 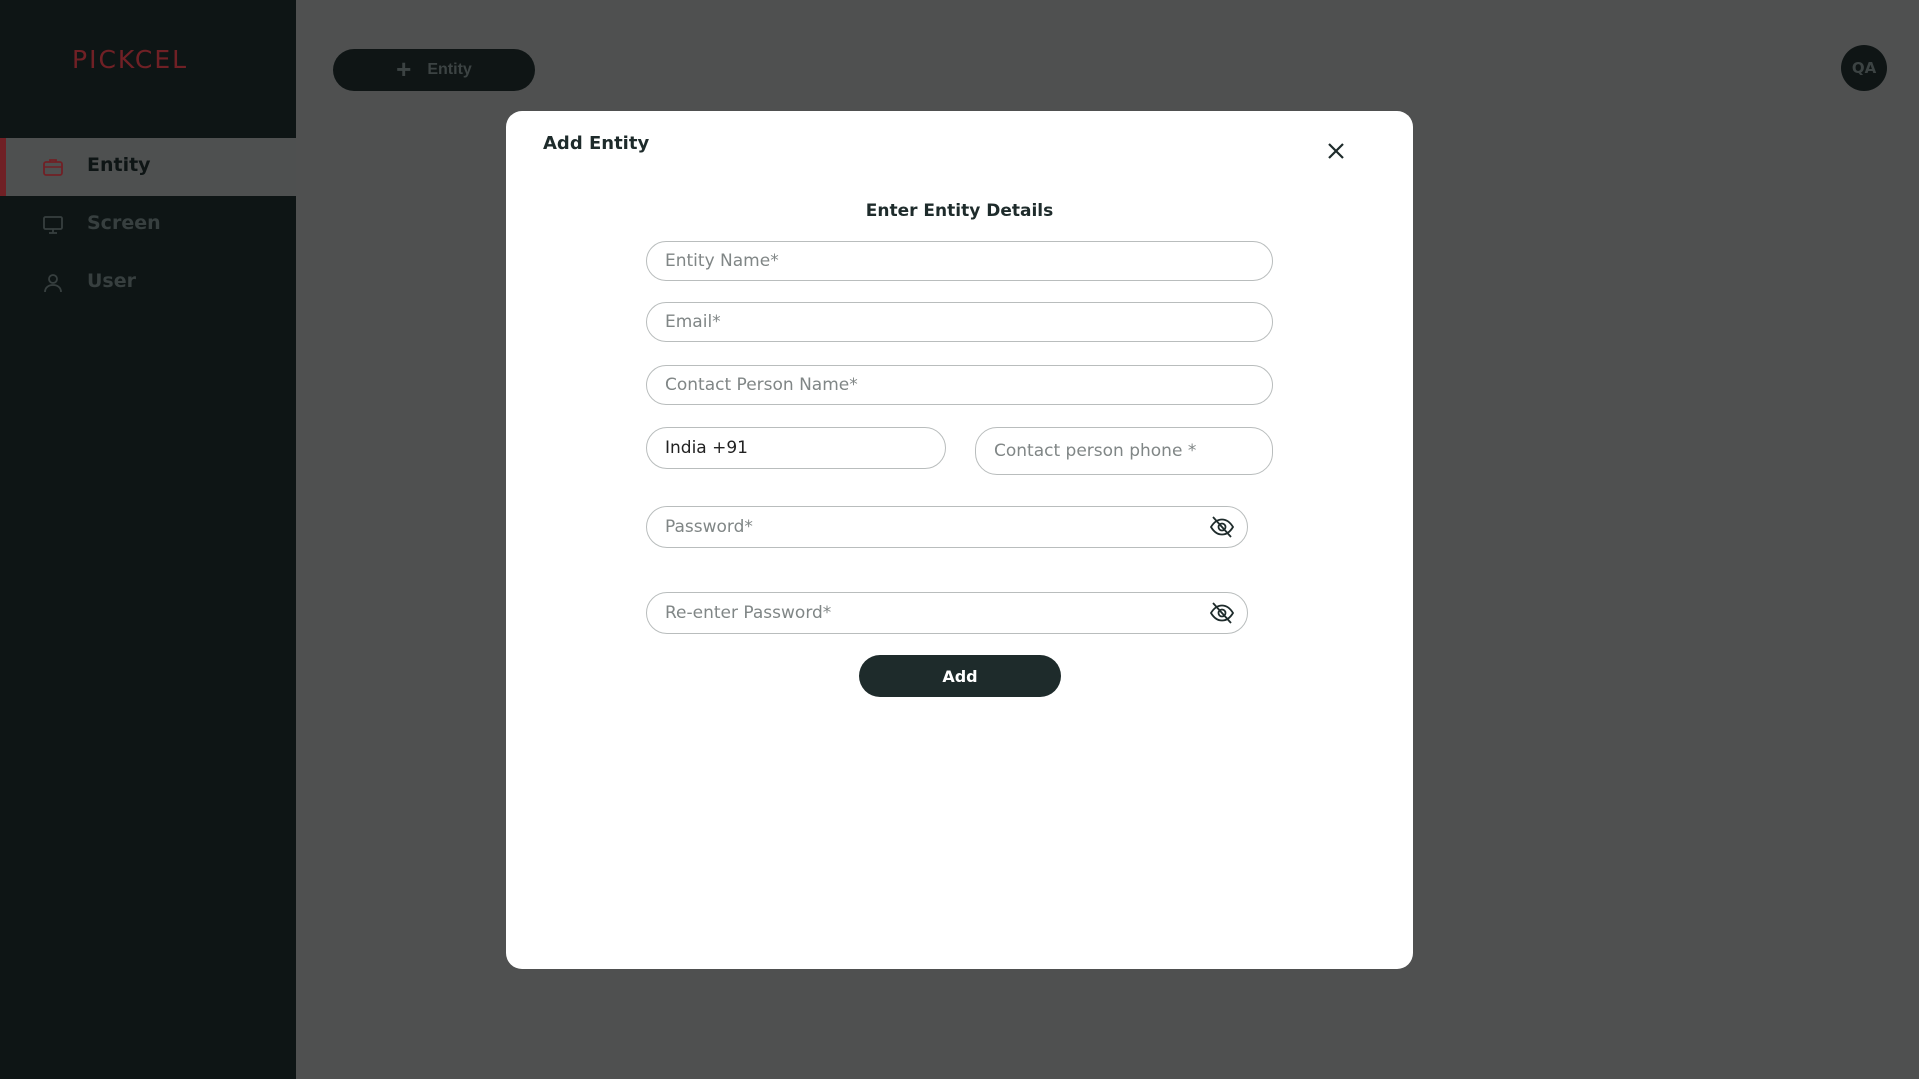 What do you see at coordinates (959, 385) in the screenshot?
I see `contact-person-input` at bounding box center [959, 385].